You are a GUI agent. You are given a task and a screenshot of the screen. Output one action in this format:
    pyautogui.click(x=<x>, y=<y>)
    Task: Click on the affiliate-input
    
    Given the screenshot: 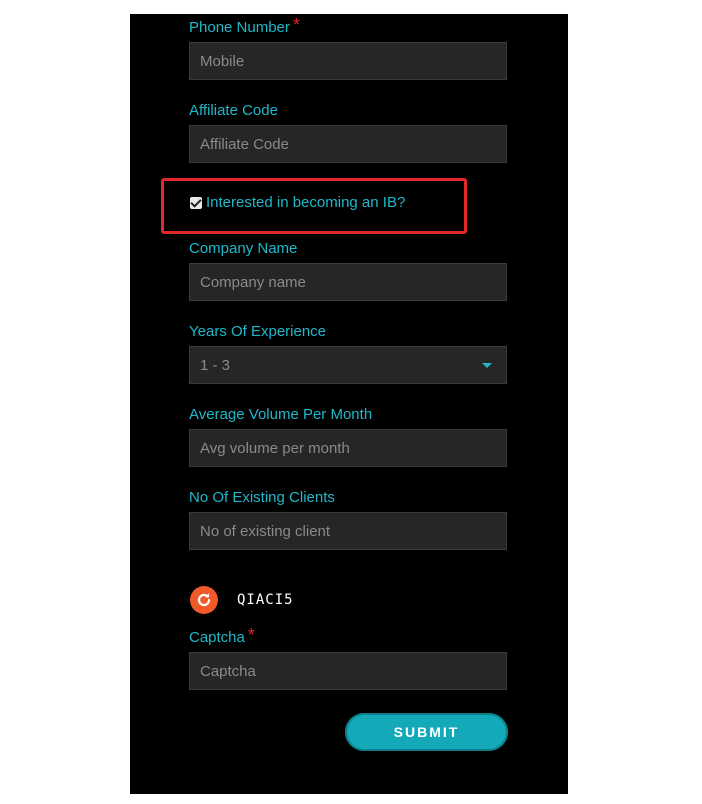 What is the action you would take?
    pyautogui.click(x=348, y=144)
    